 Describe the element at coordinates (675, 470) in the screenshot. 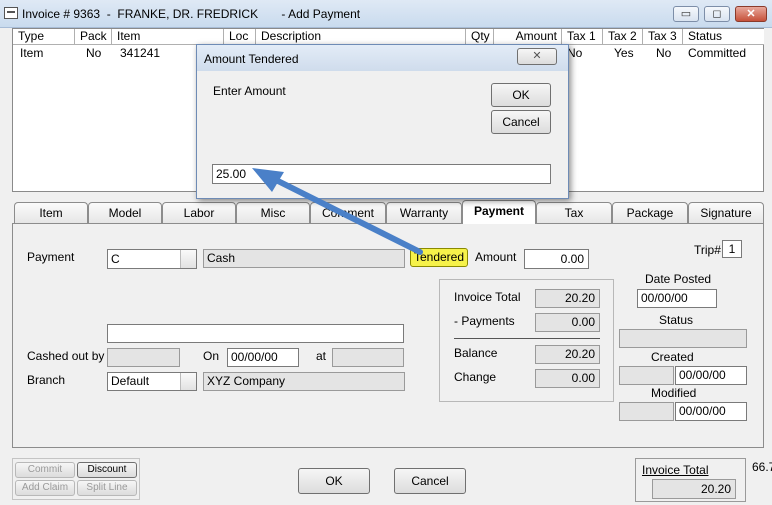

I see `bottom-invoice-total-label: Invoice Total` at that location.